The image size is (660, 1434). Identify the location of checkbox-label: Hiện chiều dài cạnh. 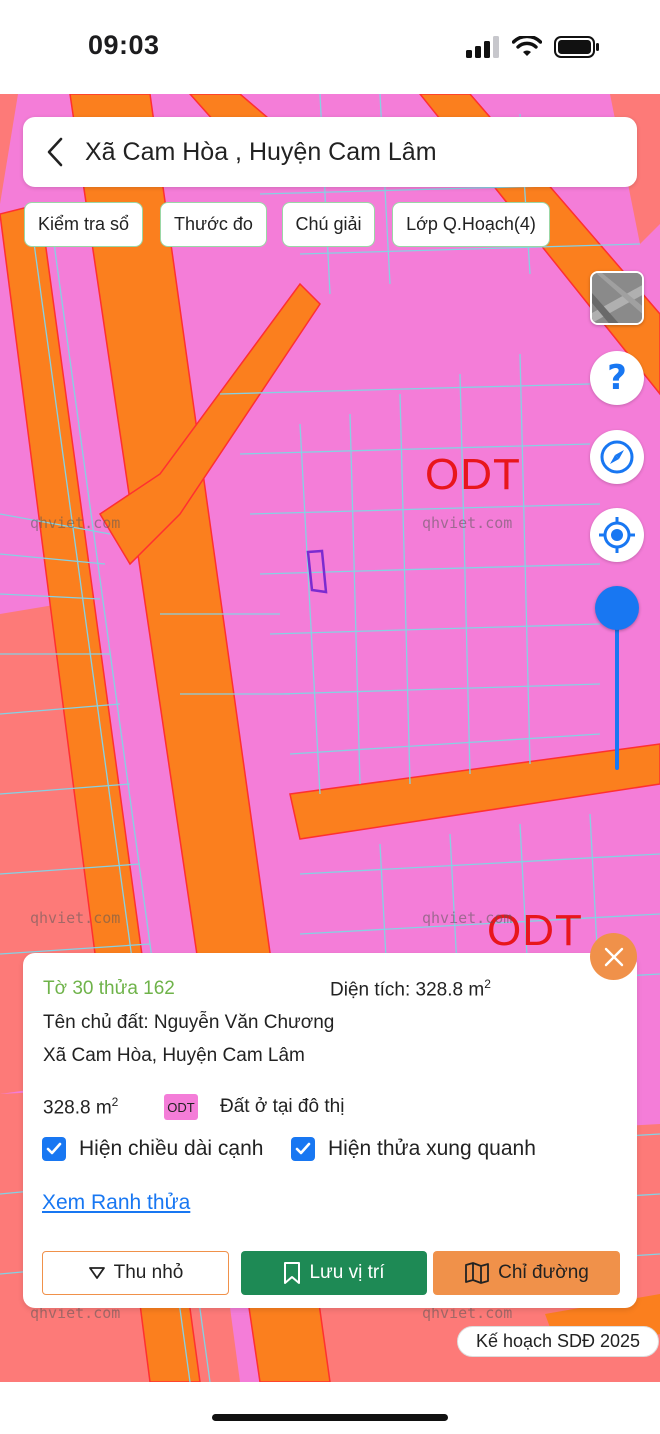
(171, 1148).